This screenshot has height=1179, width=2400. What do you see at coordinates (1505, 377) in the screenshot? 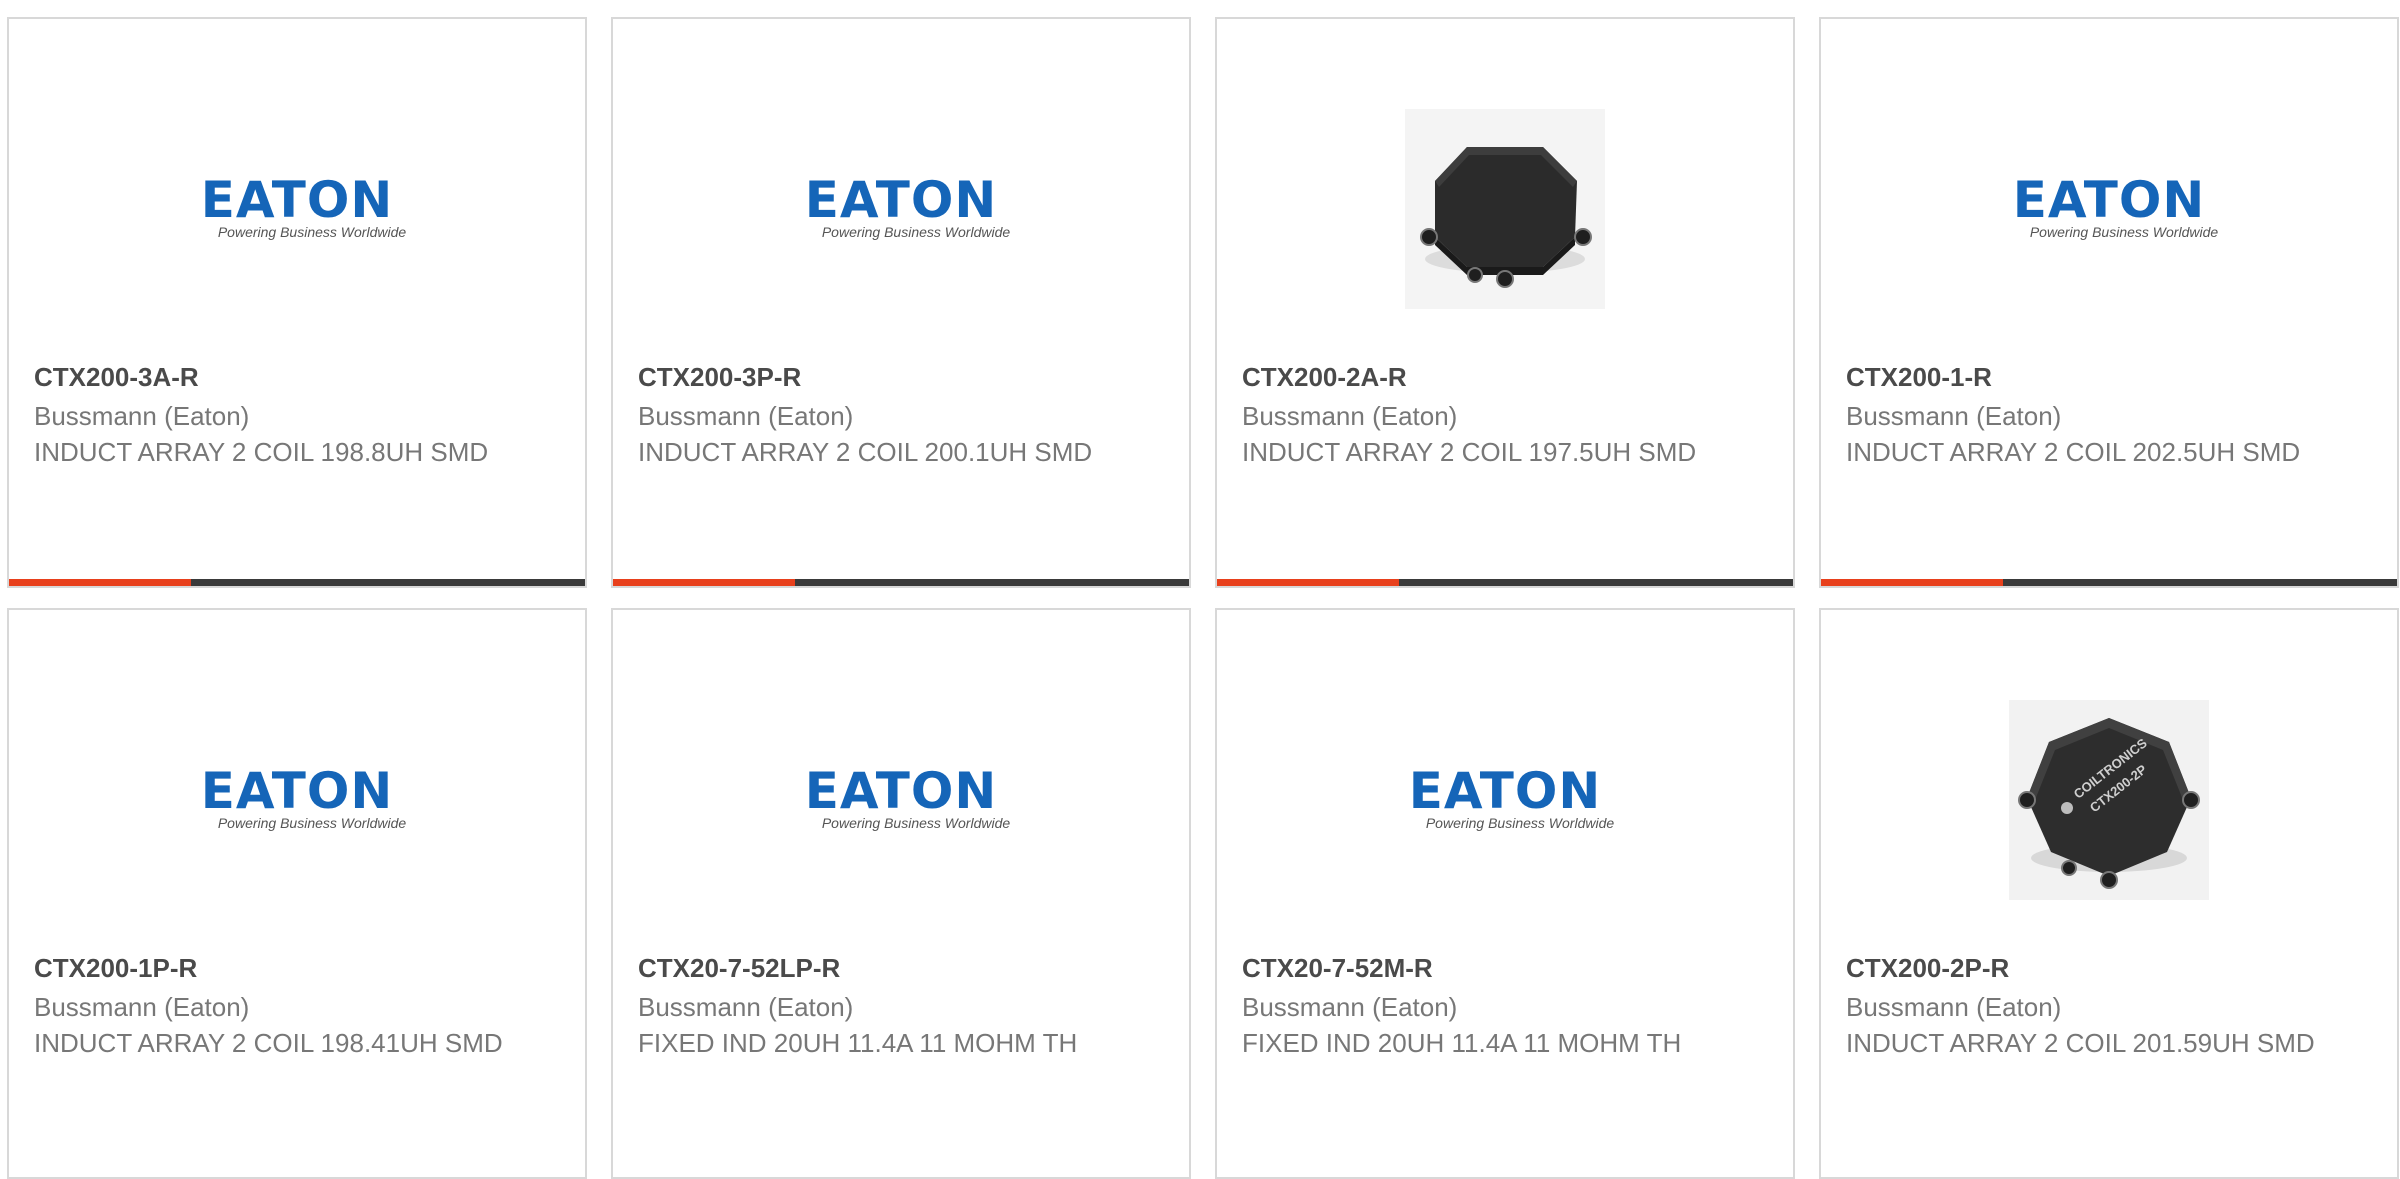
I see `part-number: CTX200-2A-R` at bounding box center [1505, 377].